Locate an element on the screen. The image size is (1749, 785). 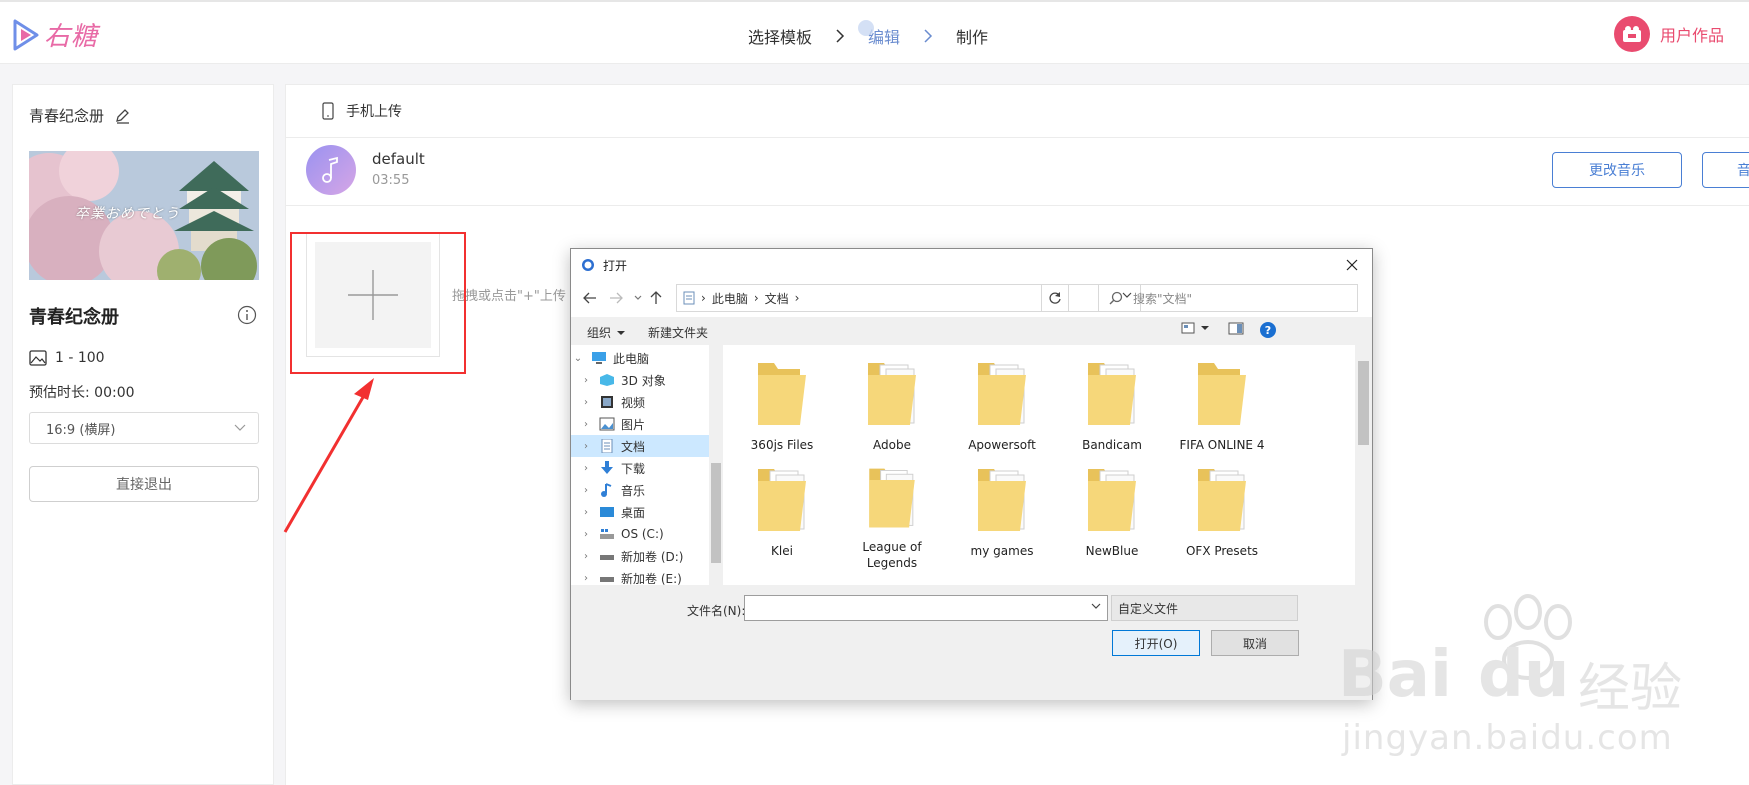
files-scrollbar is located at coordinates (1363, 465).